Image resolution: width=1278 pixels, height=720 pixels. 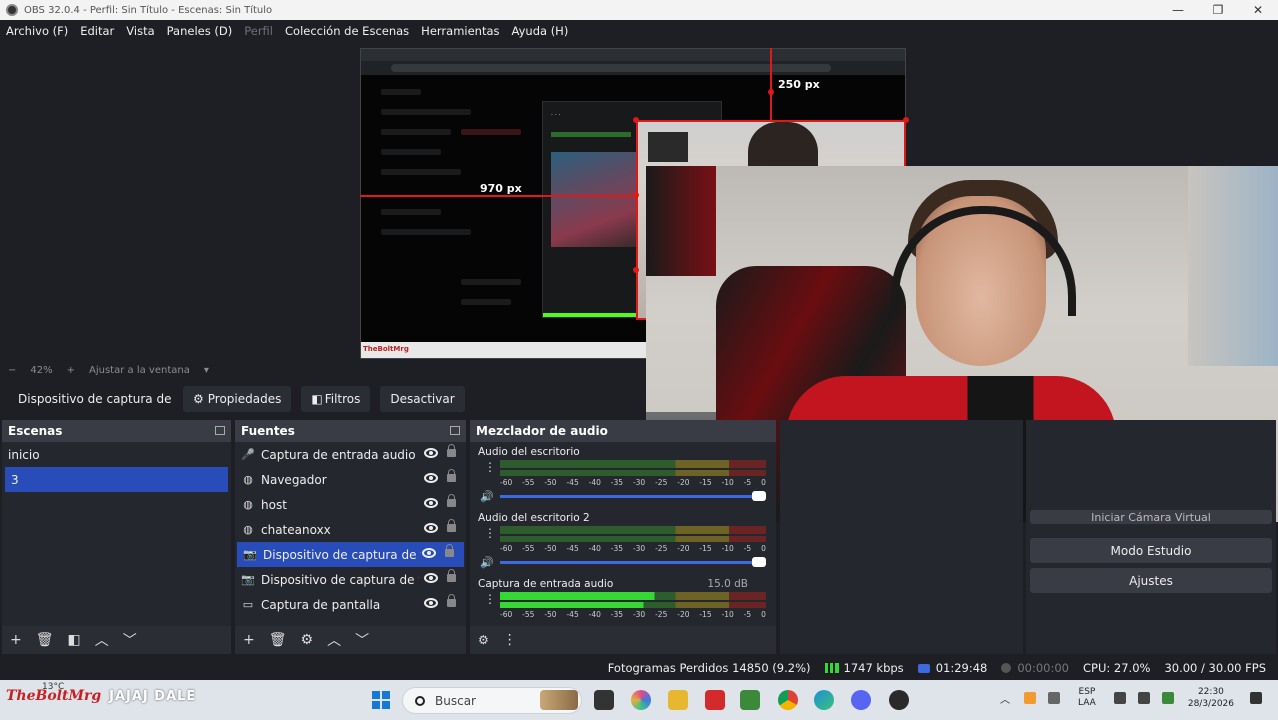 I want to click on source-item: ◍ chateanoxx, so click(x=350, y=529).